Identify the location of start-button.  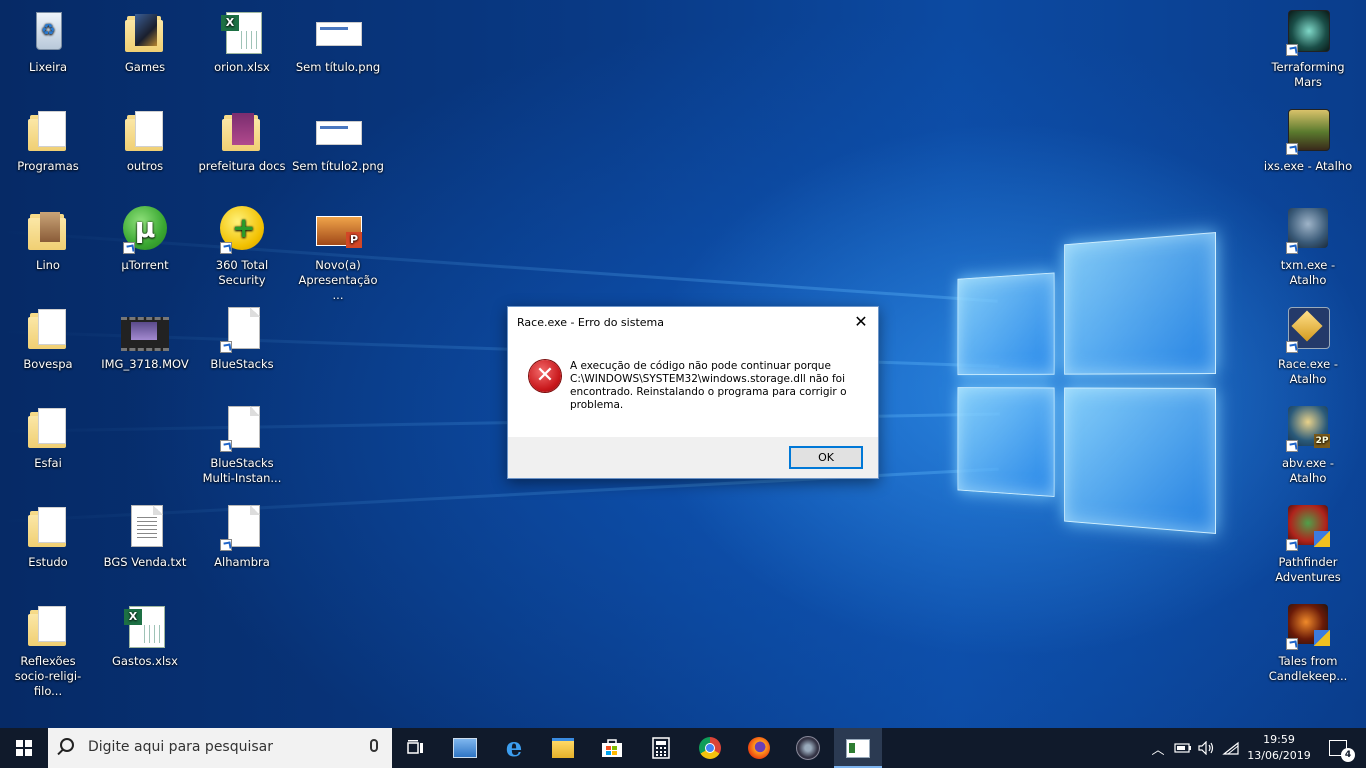
(24, 748).